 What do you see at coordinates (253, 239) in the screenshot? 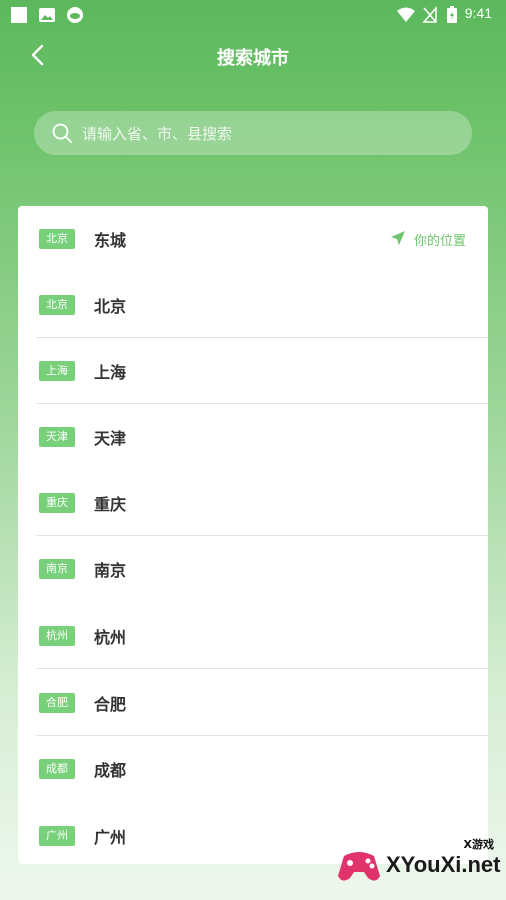
I see `city-row-current: 北京 东城 你的位置` at bounding box center [253, 239].